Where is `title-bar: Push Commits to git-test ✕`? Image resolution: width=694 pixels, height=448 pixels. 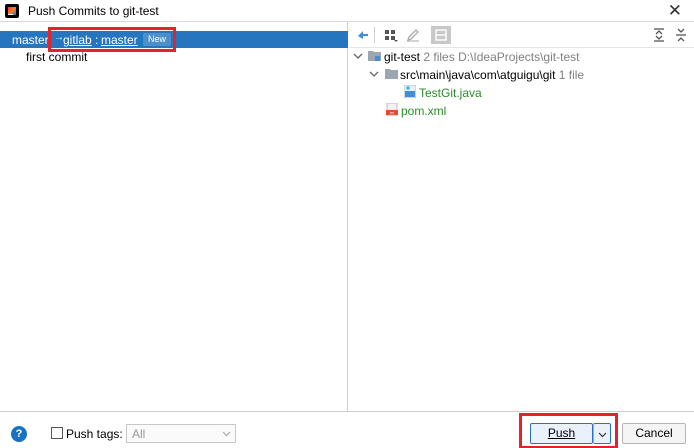 title-bar: Push Commits to git-test ✕ is located at coordinates (347, 11).